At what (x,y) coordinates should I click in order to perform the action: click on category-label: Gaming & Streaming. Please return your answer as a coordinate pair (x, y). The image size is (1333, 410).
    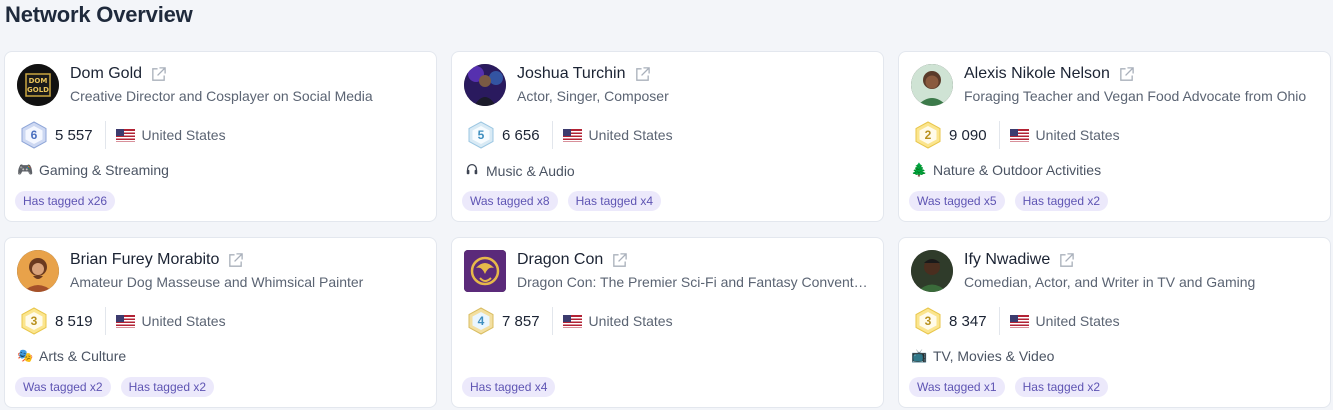
    Looking at the image, I should click on (104, 170).